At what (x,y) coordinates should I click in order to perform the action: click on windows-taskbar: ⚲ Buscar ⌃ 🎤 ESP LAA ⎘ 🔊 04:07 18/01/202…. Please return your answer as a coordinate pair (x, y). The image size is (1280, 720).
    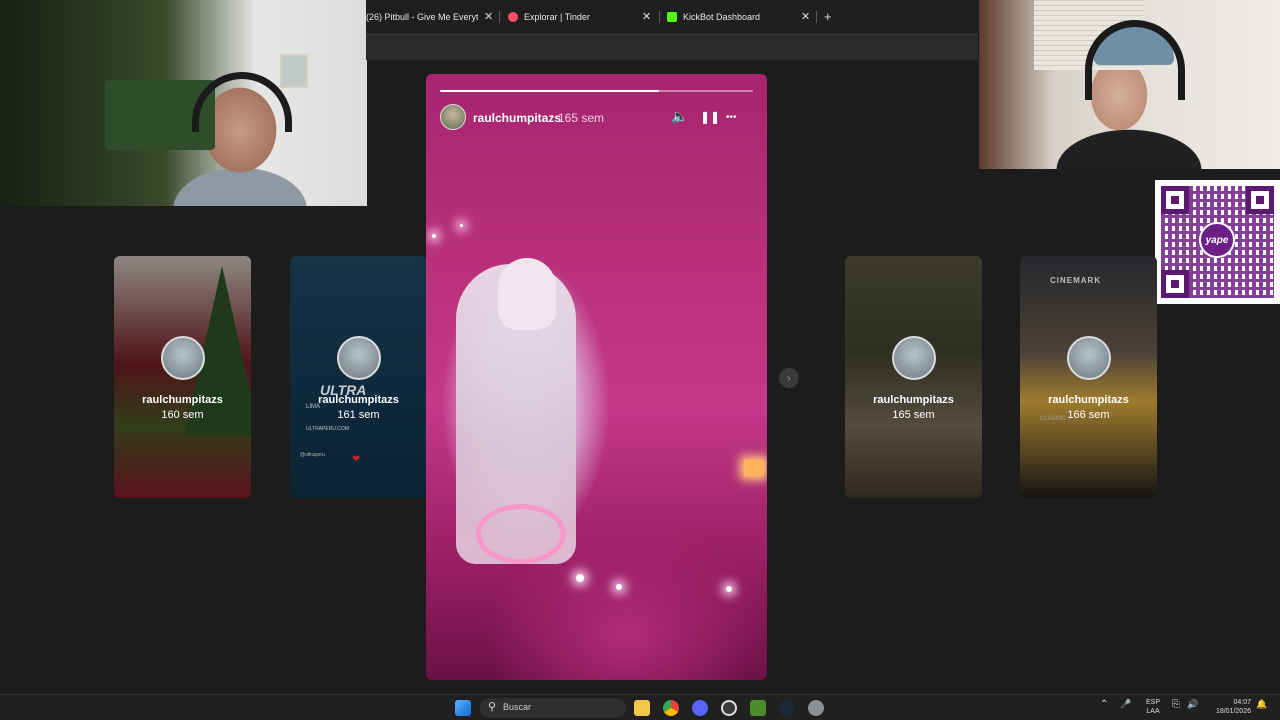
    Looking at the image, I should click on (640, 707).